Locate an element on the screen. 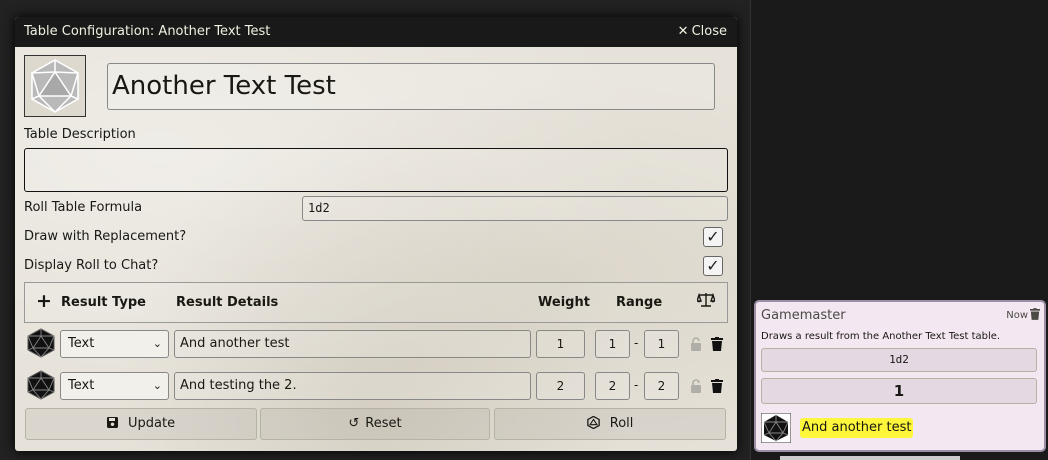 The width and height of the screenshot is (1048, 460). message-sender: Gamemaster is located at coordinates (803, 315).